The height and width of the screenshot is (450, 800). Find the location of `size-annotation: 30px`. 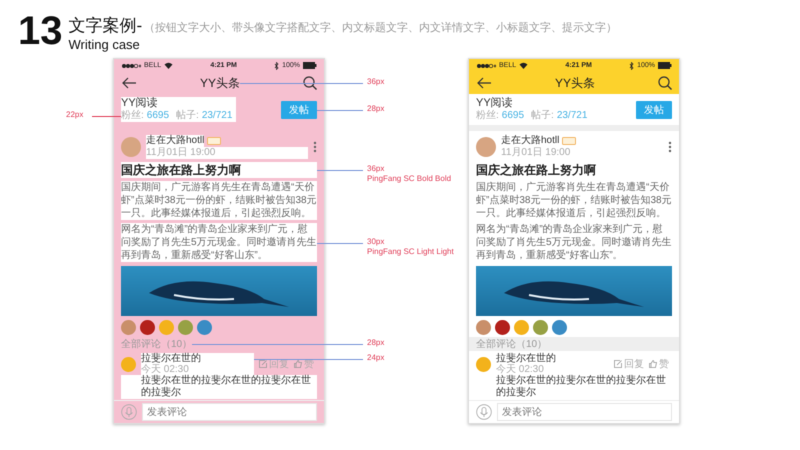

size-annotation: 30px is located at coordinates (376, 241).